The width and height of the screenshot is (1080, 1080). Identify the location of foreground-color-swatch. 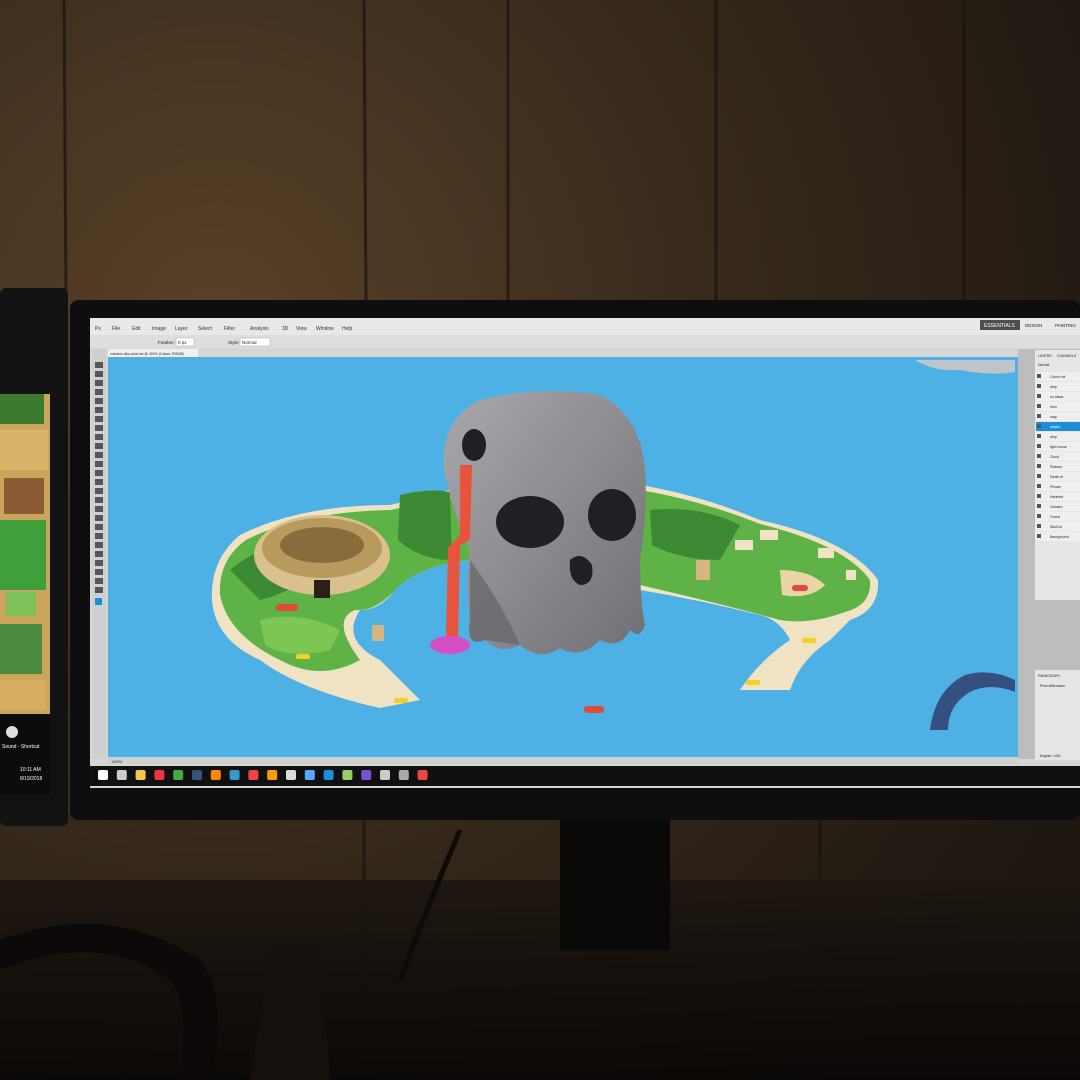
(98, 601).